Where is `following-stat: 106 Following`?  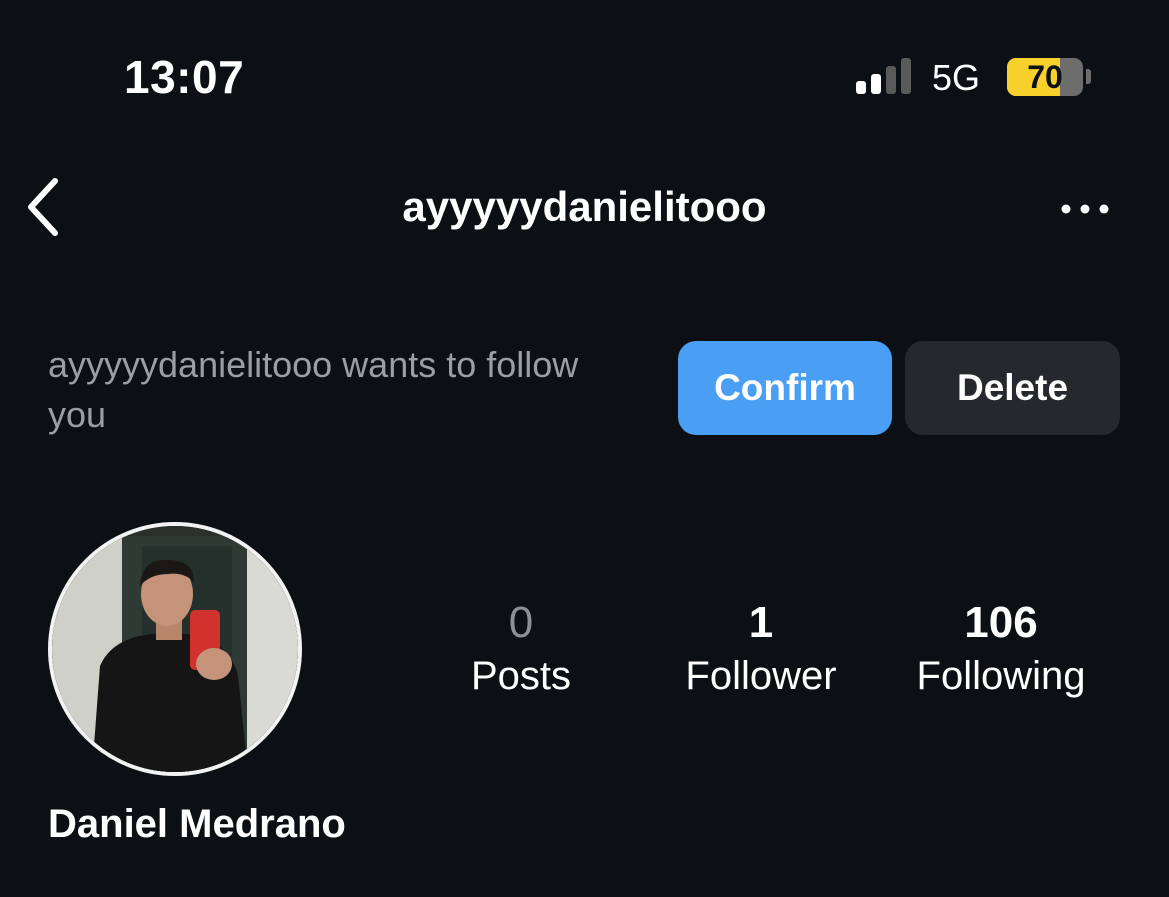
following-stat: 106 Following is located at coordinates (1001, 651).